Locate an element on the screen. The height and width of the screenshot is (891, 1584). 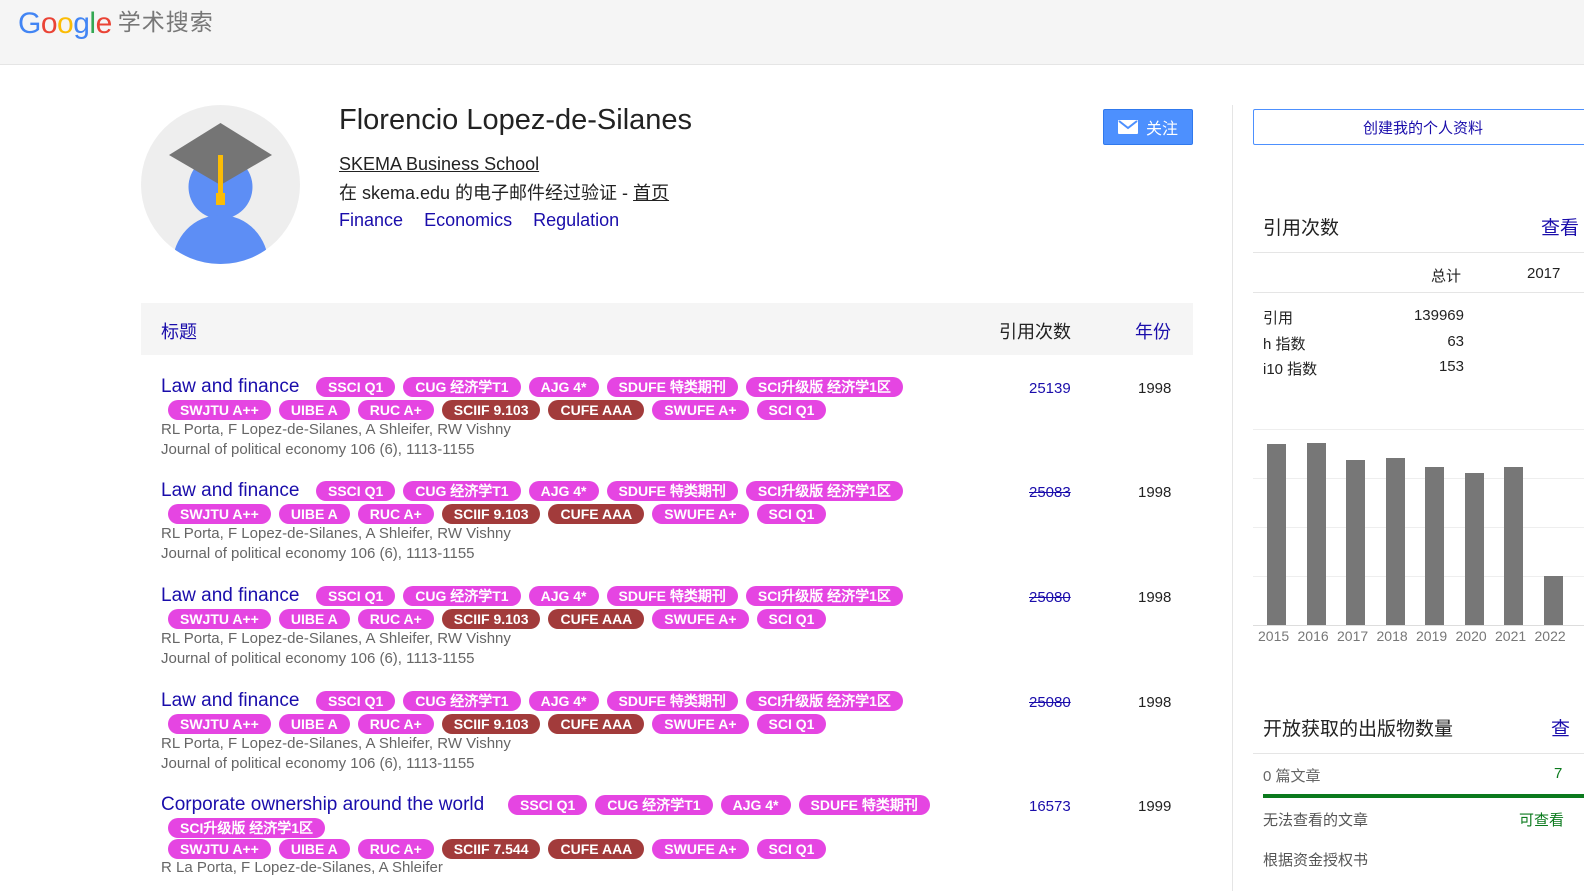
citation-bar-2015 is located at coordinates (1276, 534).